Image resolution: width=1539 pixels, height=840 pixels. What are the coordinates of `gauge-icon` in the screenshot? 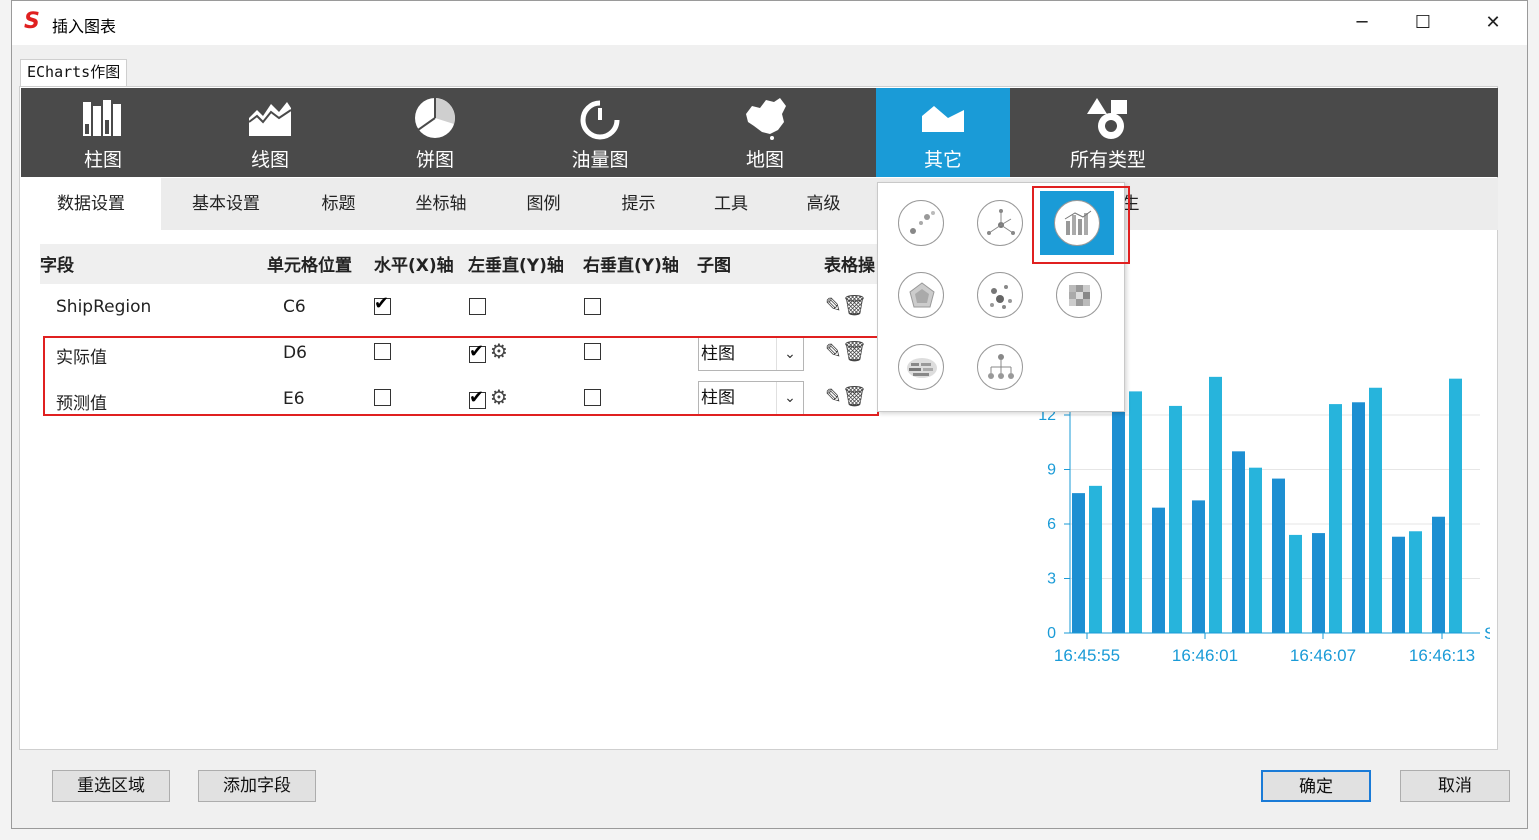 It's located at (600, 120).